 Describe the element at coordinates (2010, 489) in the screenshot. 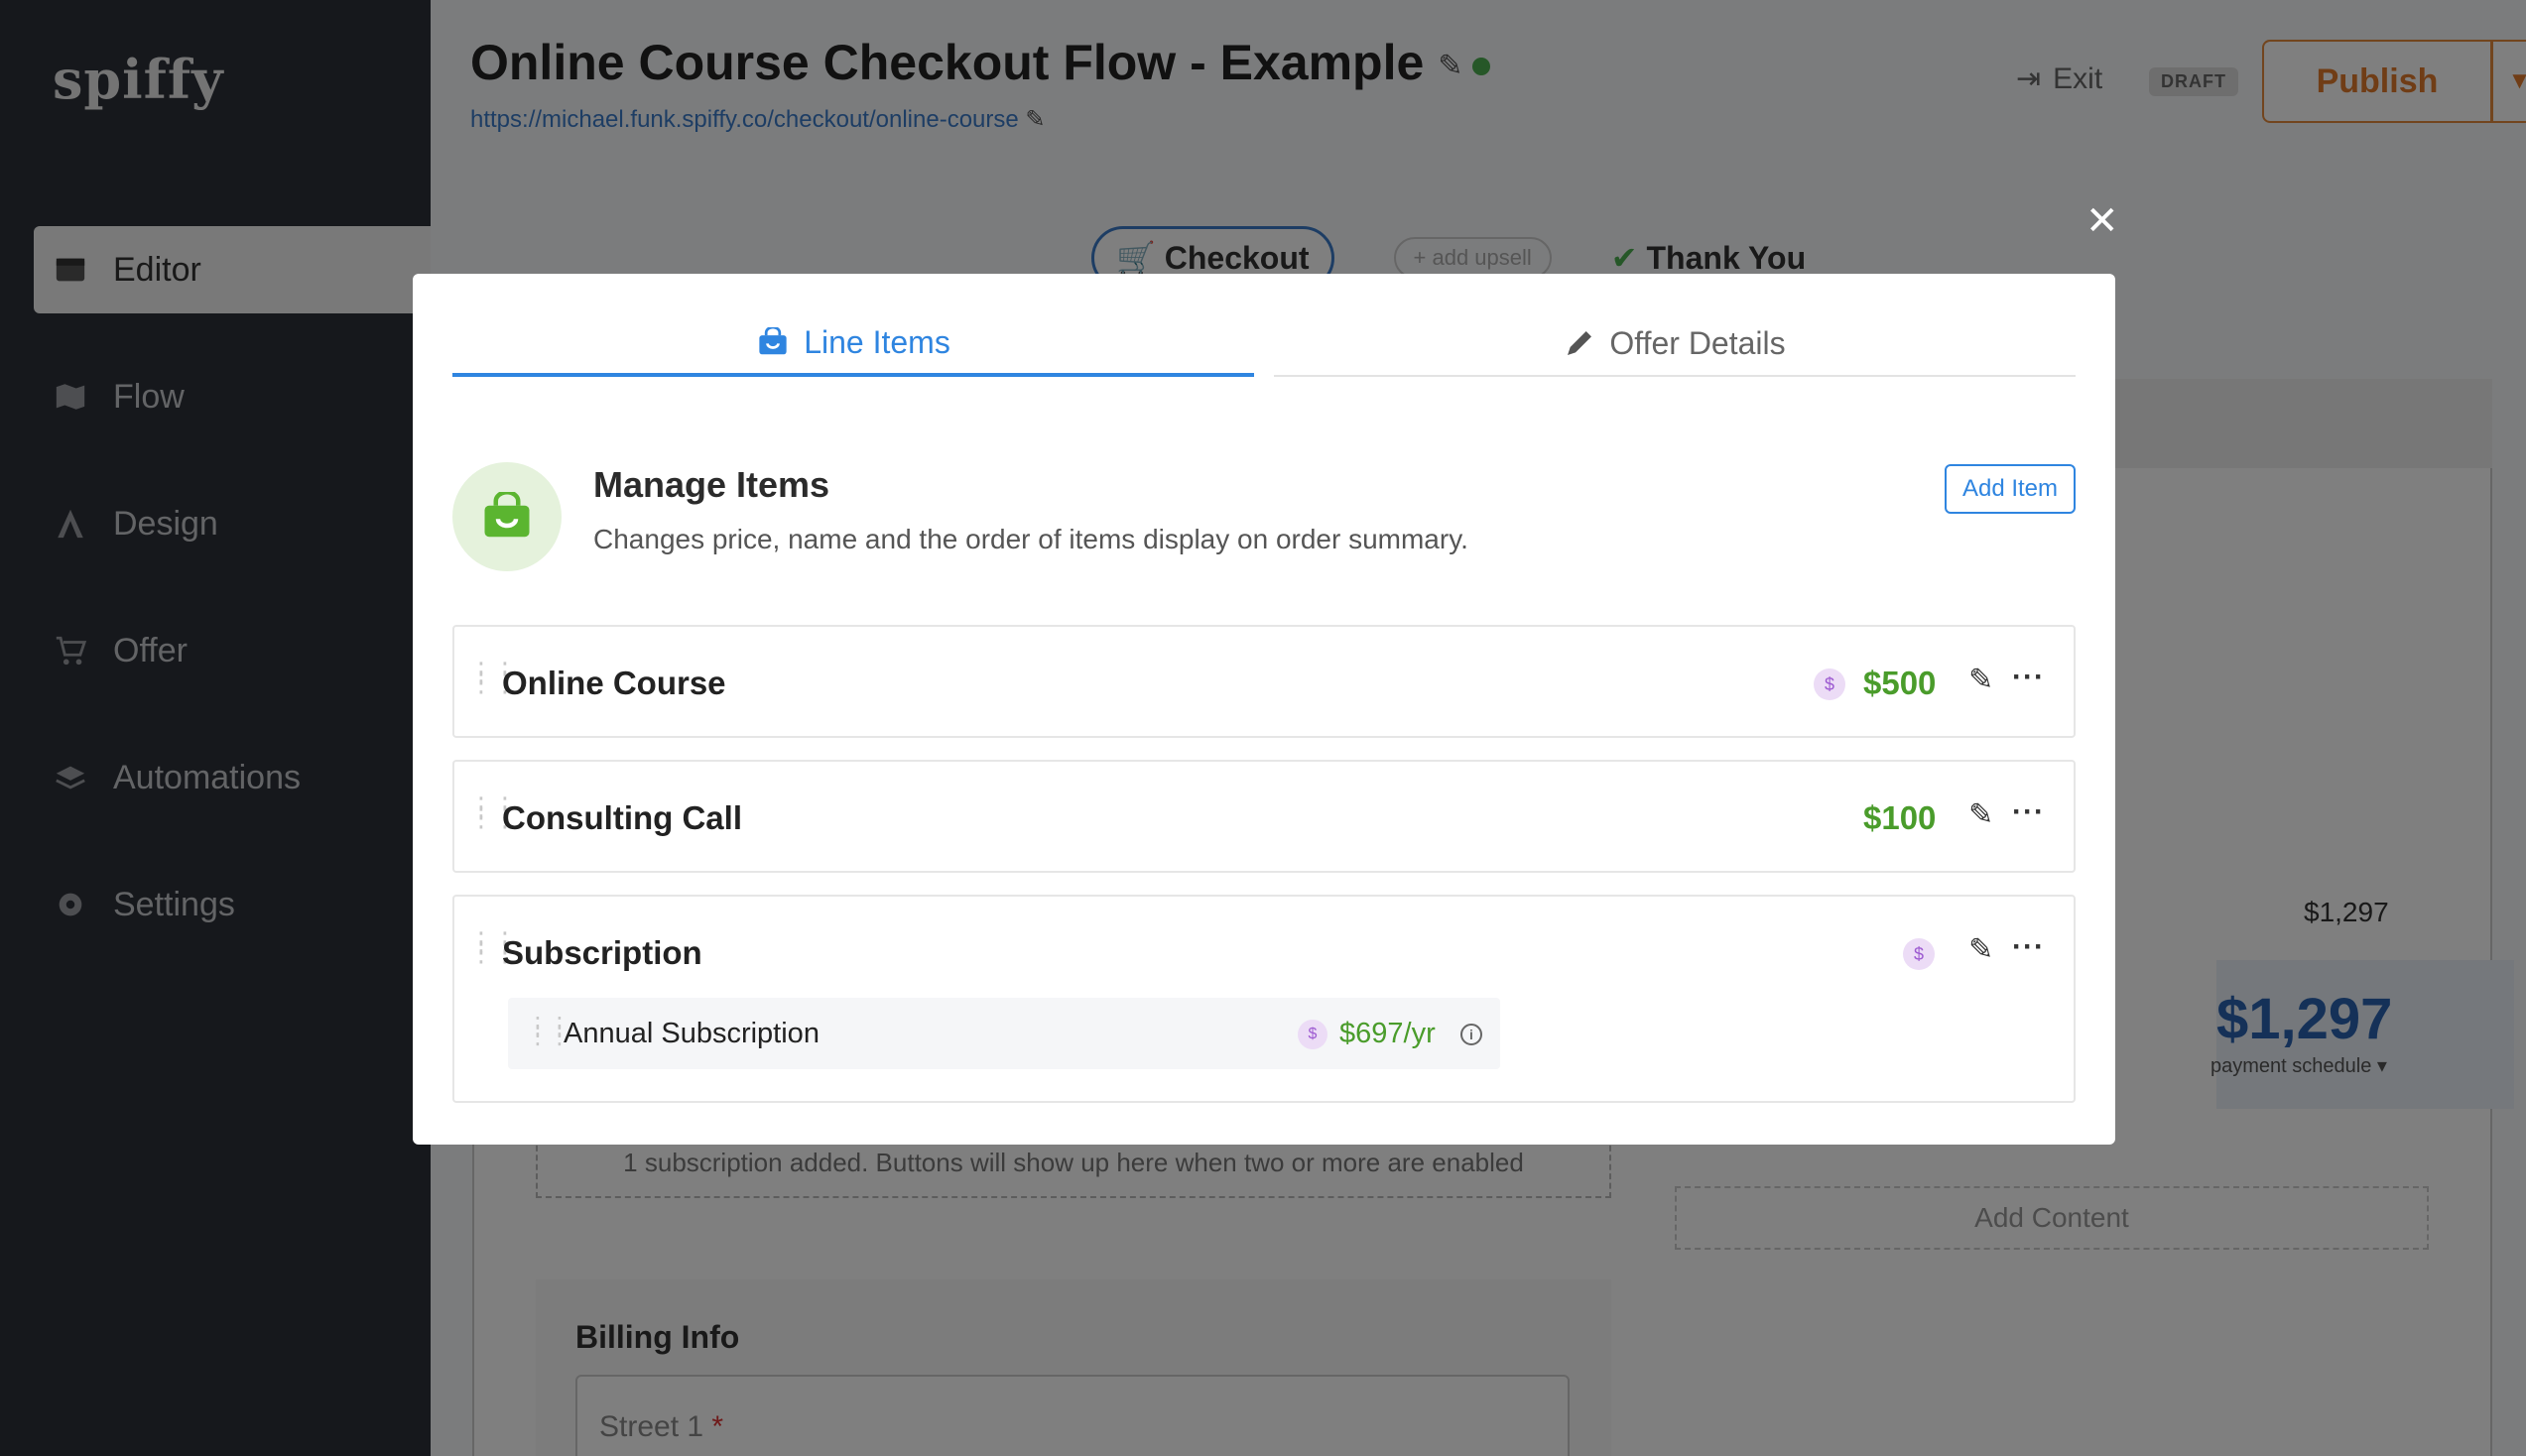

I see `add-item-button: Add Item` at that location.